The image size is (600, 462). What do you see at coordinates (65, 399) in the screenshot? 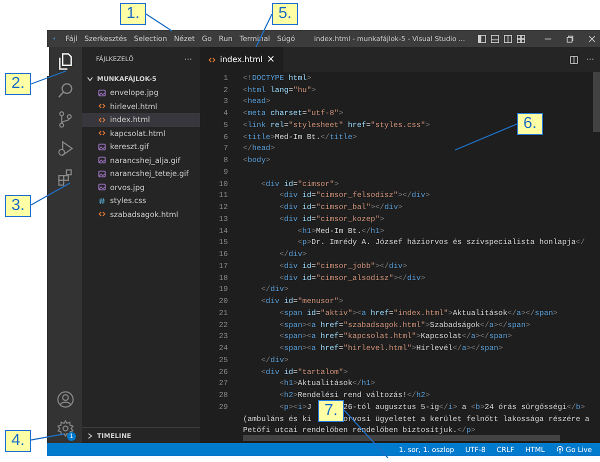
I see `account-icon` at bounding box center [65, 399].